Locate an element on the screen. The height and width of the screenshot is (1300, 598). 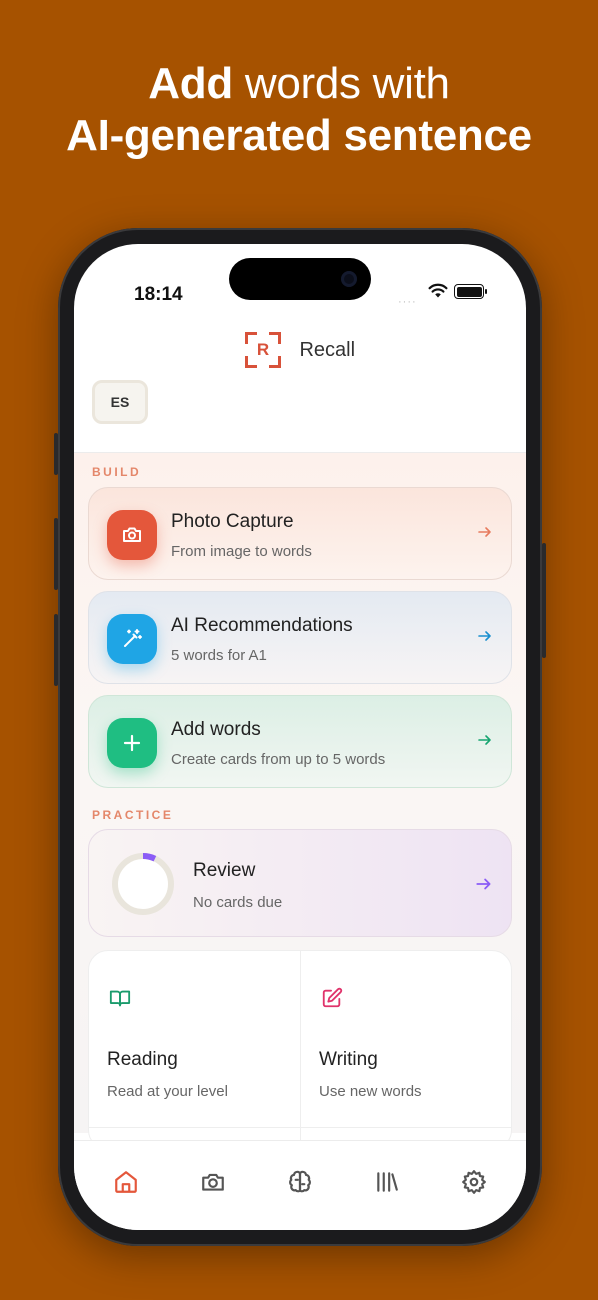
tab-camera is located at coordinates (213, 1182).